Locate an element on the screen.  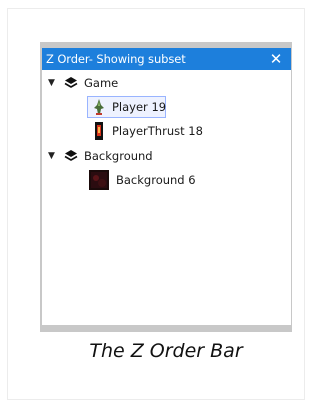
tree-item-label: Background 6 is located at coordinates (156, 180).